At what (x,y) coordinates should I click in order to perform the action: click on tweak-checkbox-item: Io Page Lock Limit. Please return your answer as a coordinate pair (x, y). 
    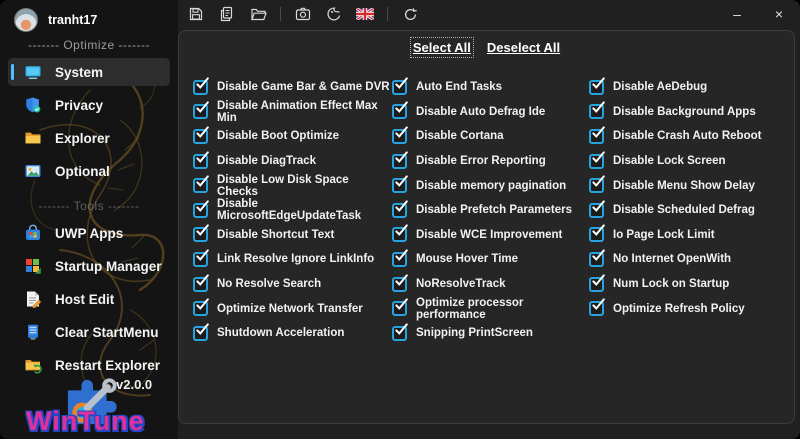
    Looking at the image, I should click on (689, 235).